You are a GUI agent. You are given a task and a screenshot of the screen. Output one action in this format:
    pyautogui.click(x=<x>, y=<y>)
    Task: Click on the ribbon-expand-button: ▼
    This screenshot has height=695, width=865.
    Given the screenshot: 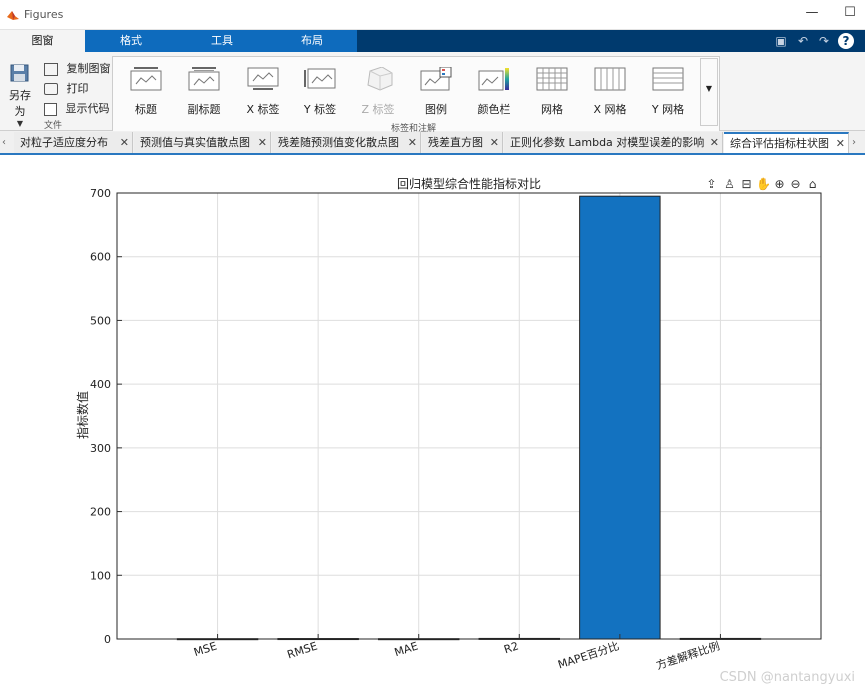 What is the action you would take?
    pyautogui.click(x=709, y=92)
    